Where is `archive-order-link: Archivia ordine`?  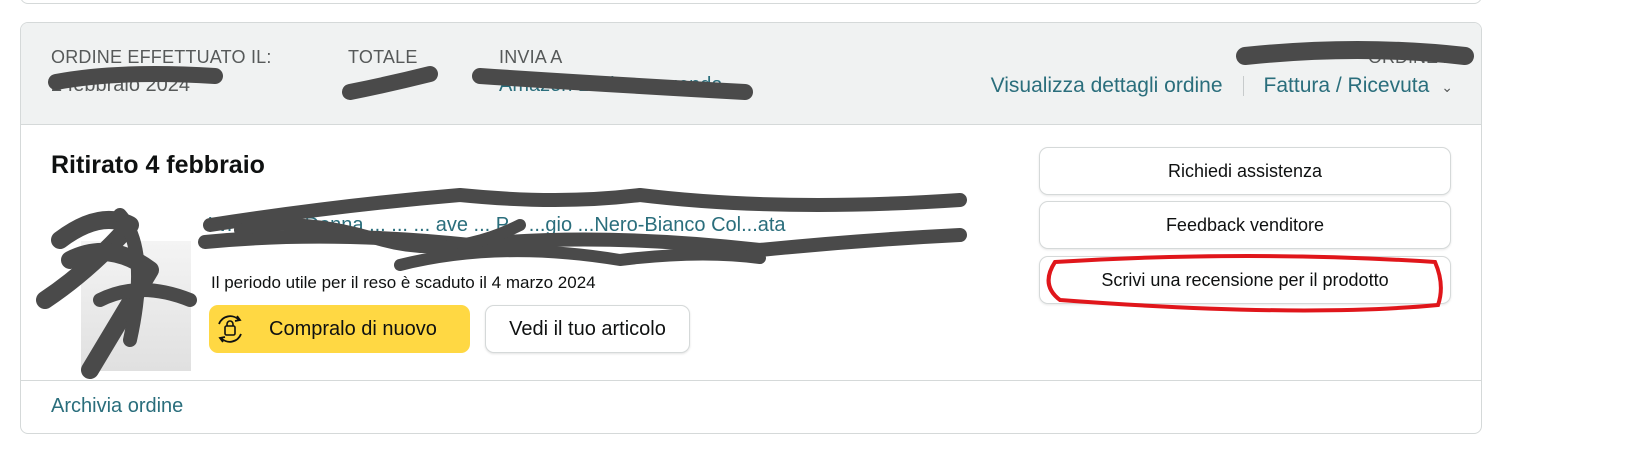
archive-order-link: Archivia ordine is located at coordinates (117, 406).